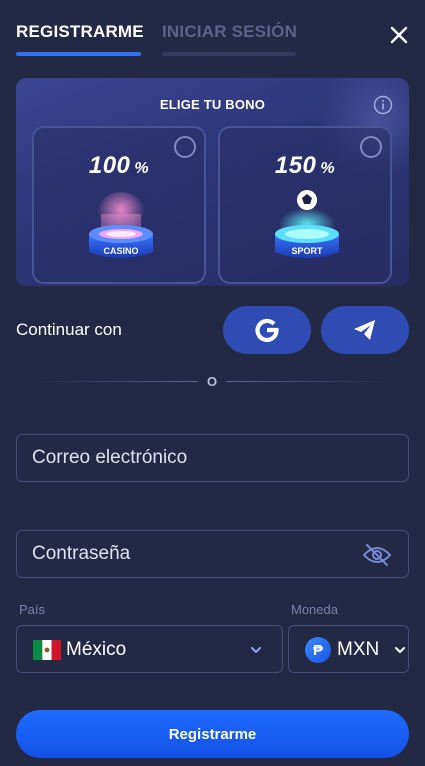 This screenshot has width=425, height=766. I want to click on google-login-button, so click(267, 330).